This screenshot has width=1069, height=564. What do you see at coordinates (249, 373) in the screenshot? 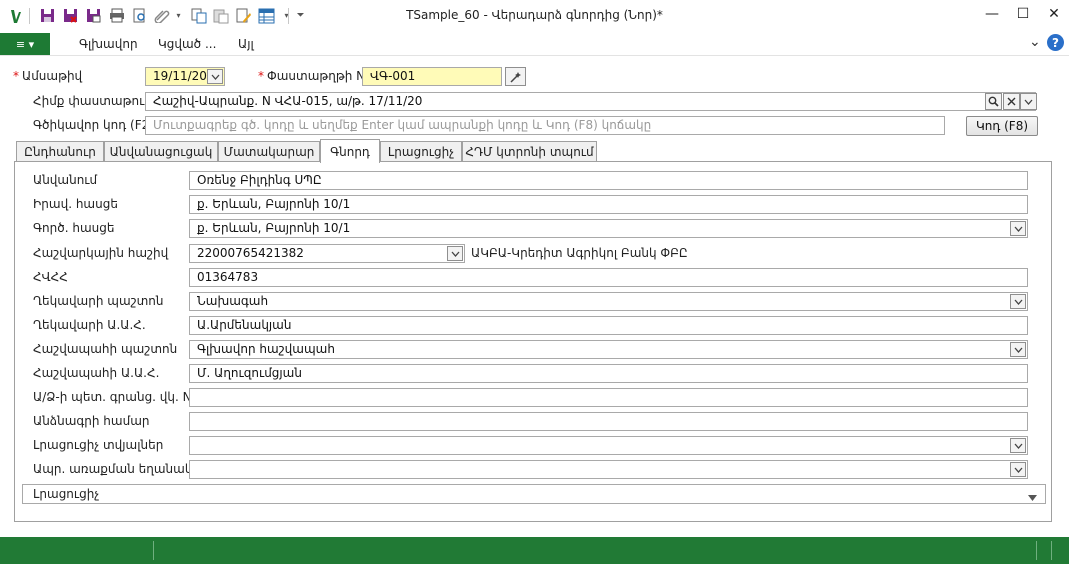
I see `accountant-name-value: Մ. Աղուզումցյան` at bounding box center [249, 373].